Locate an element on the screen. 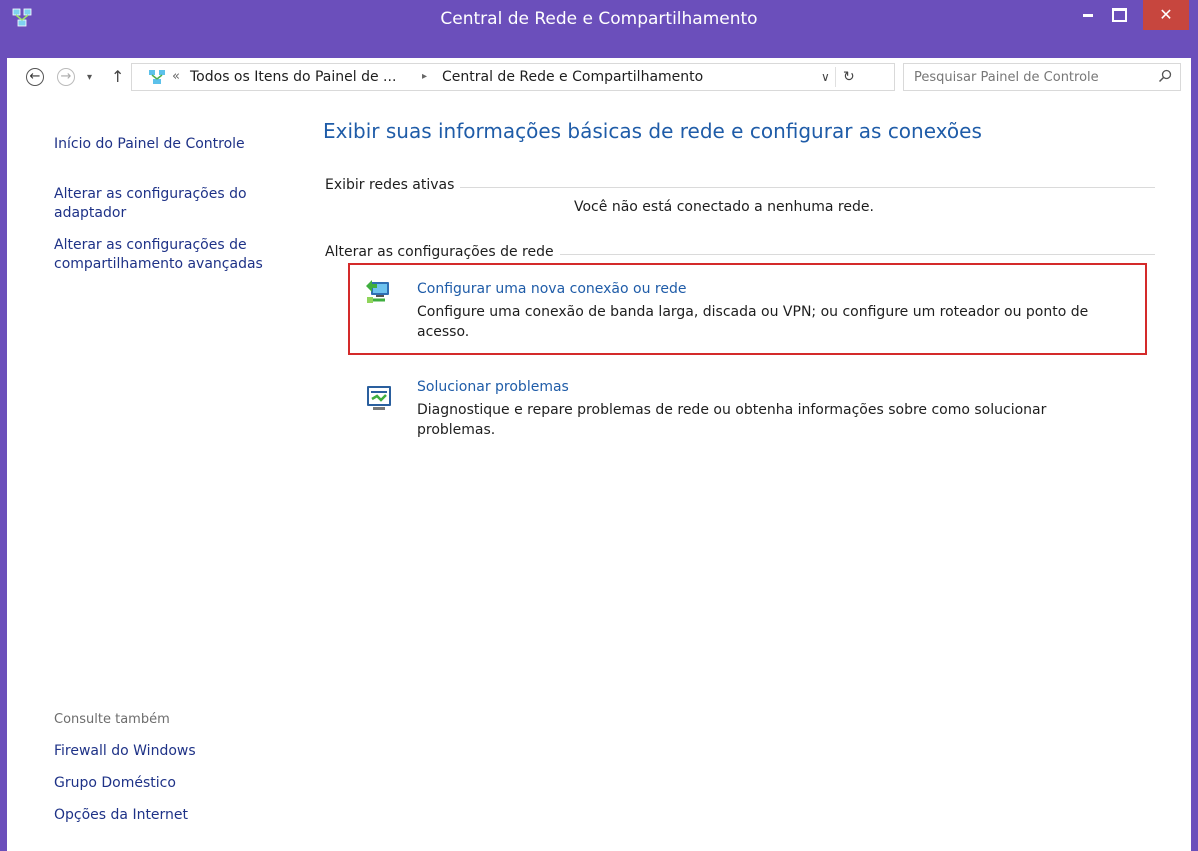 The width and height of the screenshot is (1198, 851). maximize-button is located at coordinates (1119, 15).